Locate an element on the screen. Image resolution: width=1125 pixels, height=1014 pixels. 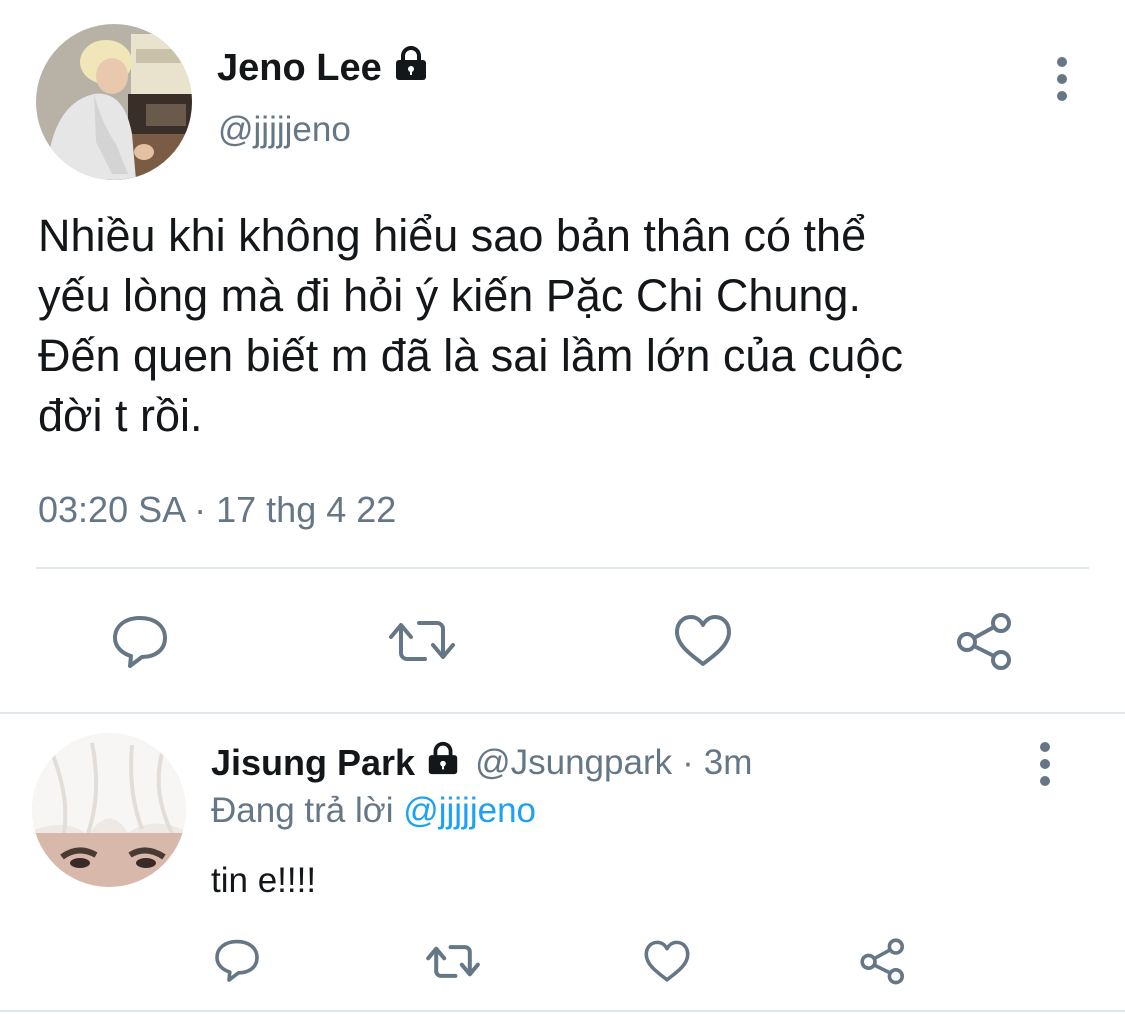
author-avatar is located at coordinates (114, 102).